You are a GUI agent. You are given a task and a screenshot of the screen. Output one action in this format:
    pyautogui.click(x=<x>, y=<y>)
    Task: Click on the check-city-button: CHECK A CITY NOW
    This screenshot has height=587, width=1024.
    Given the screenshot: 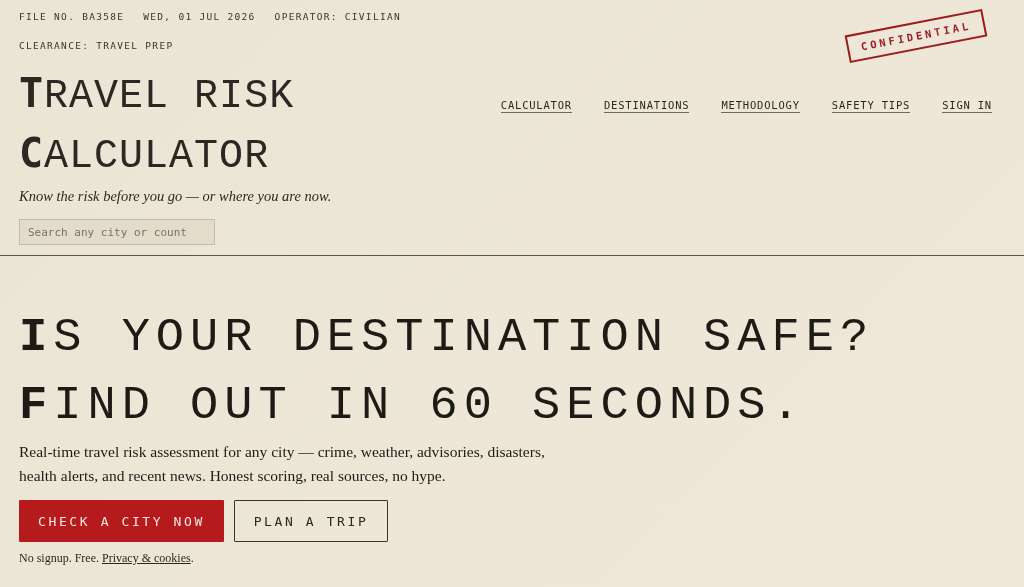 What is the action you would take?
    pyautogui.click(x=121, y=521)
    